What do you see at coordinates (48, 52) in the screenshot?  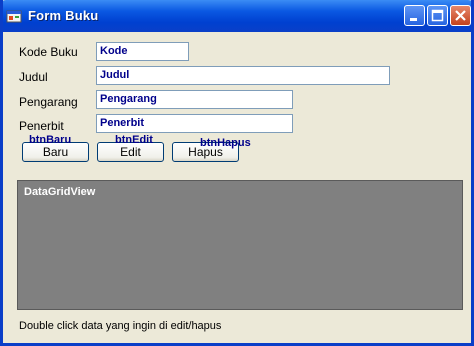 I see `kode-buku-label: Kode Buku` at bounding box center [48, 52].